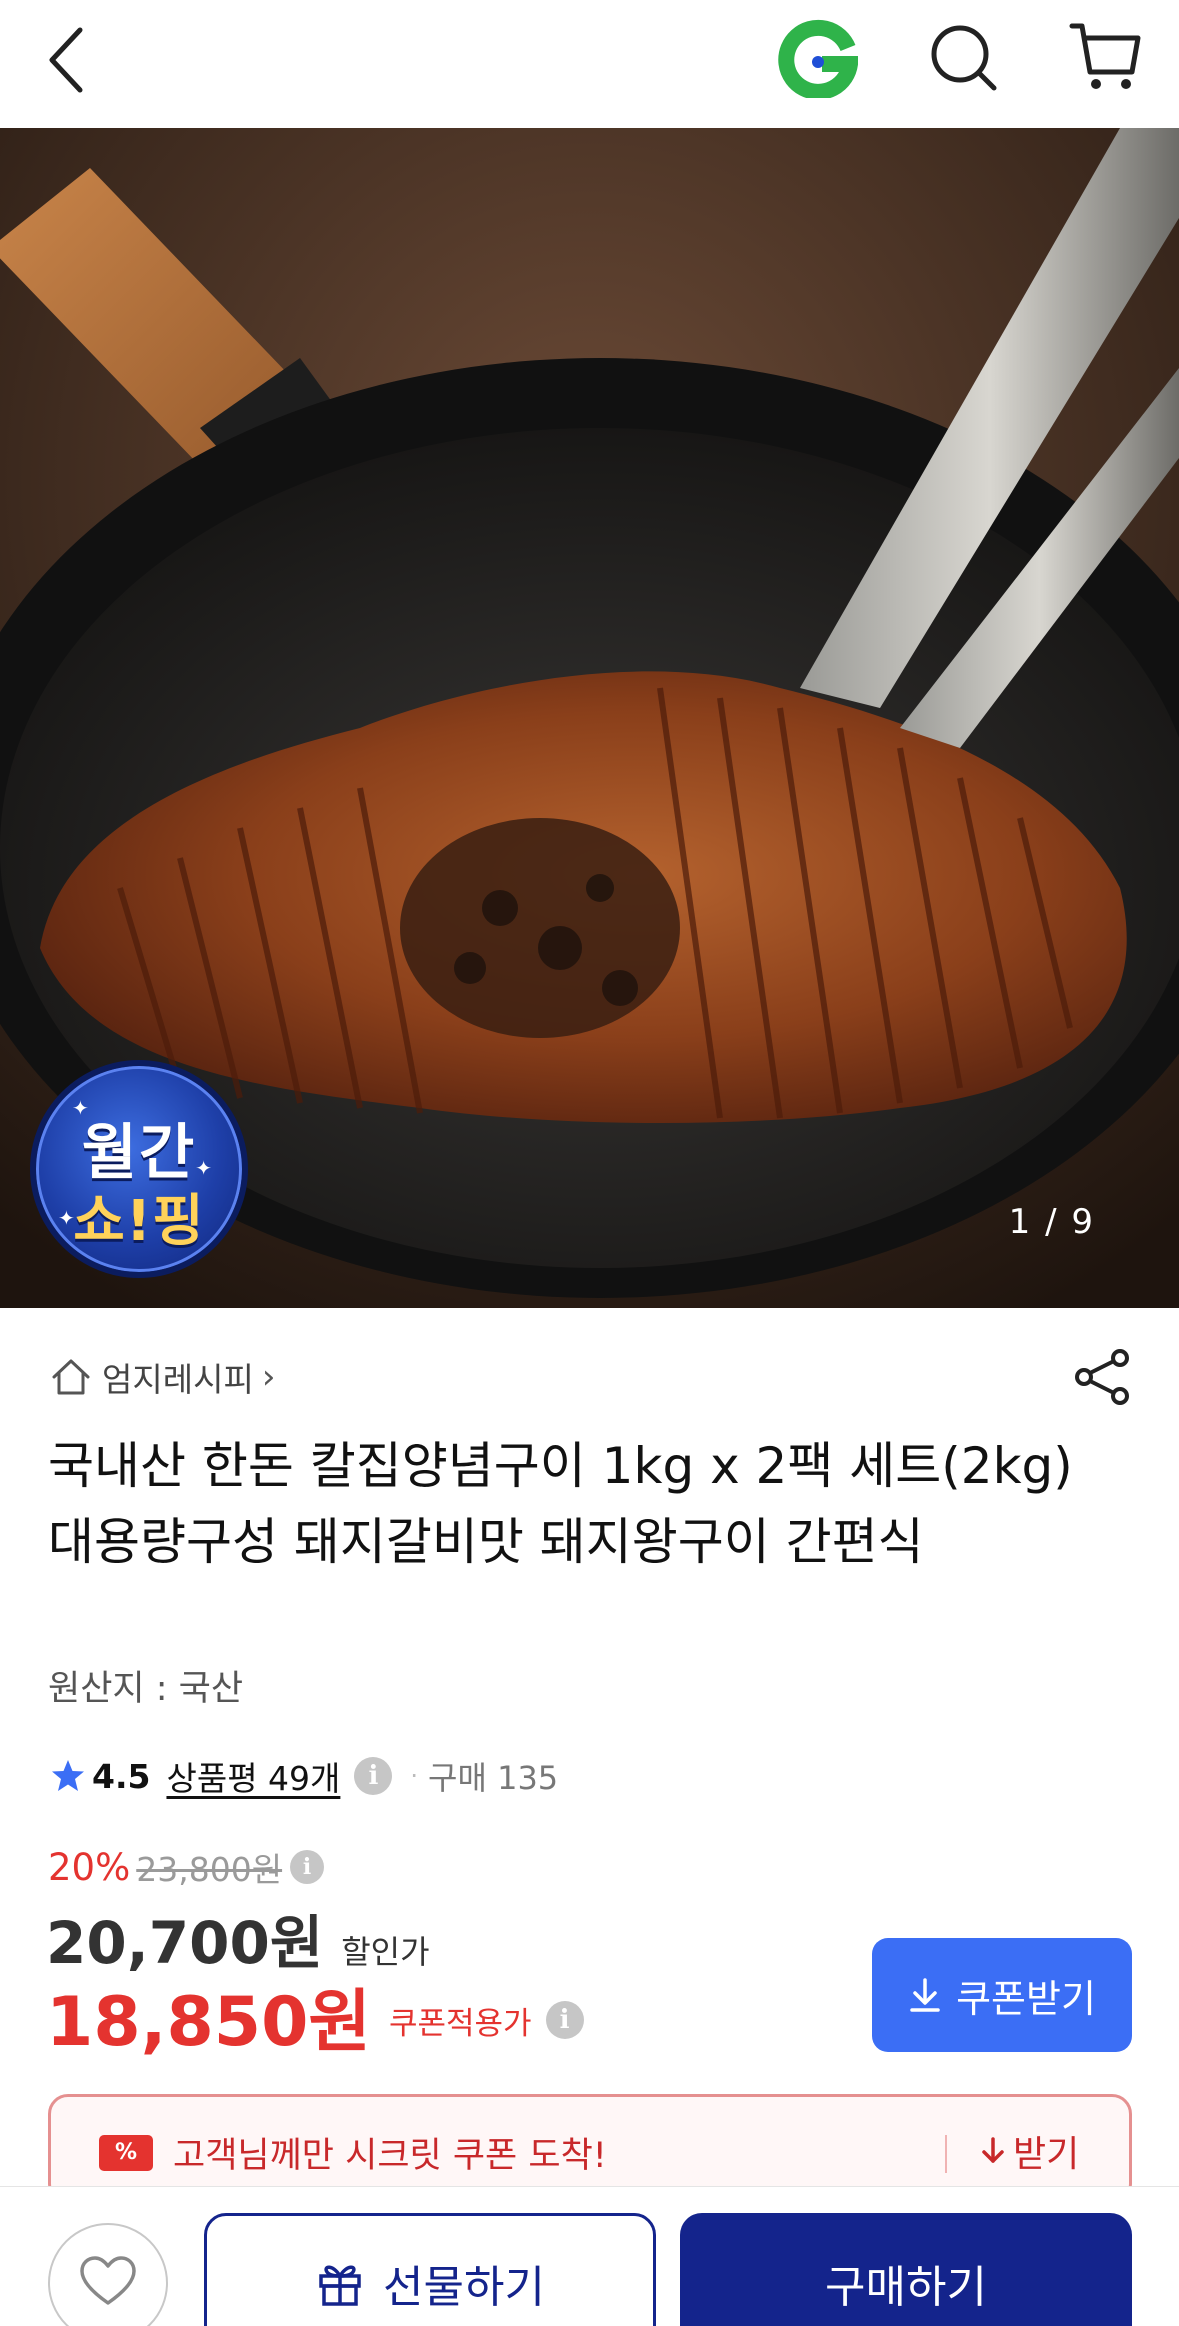 The height and width of the screenshot is (2326, 1179). I want to click on gmarket-g-icon, so click(819, 59).